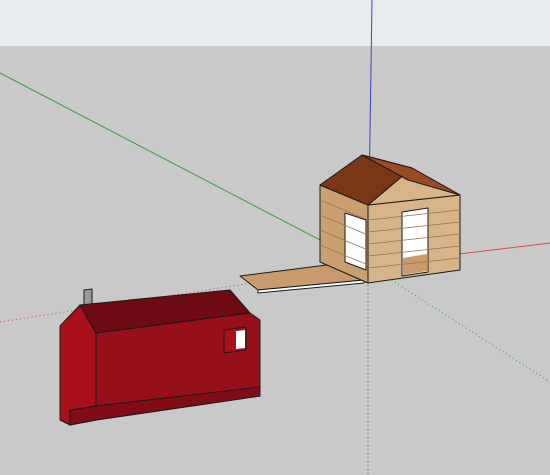 Image resolution: width=550 pixels, height=475 pixels. I want to click on sky-background, so click(275, 23).